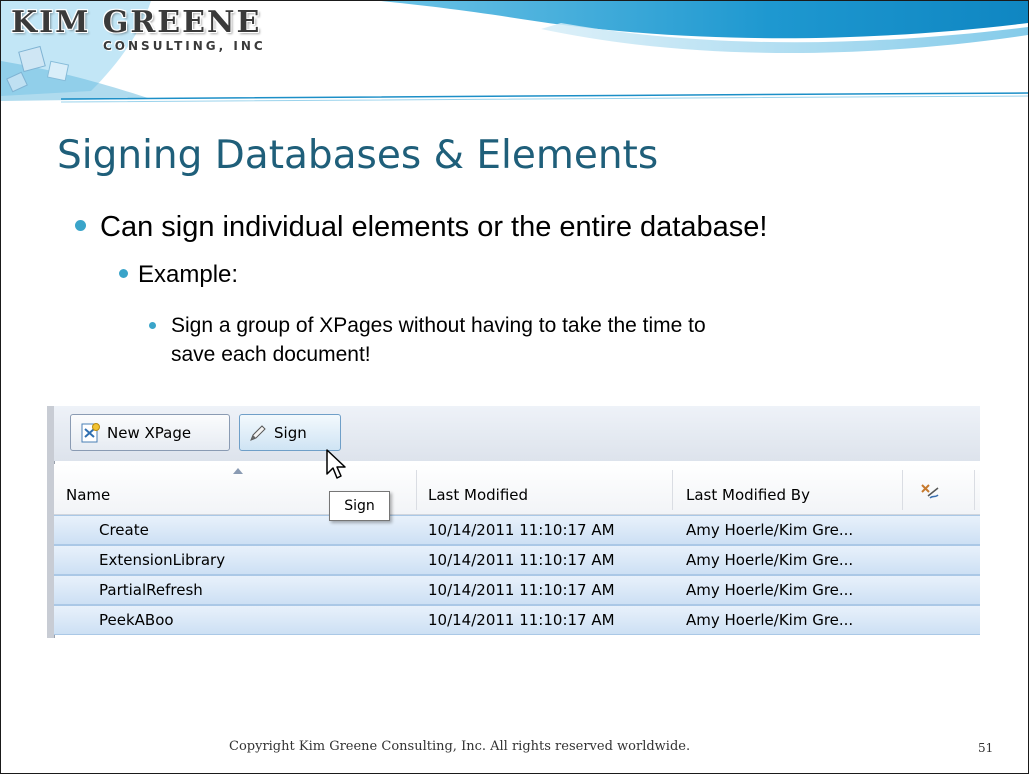 Image resolution: width=1029 pixels, height=774 pixels. Describe the element at coordinates (184, 46) in the screenshot. I see `logo-subtext: CONSULTING, INC` at that location.